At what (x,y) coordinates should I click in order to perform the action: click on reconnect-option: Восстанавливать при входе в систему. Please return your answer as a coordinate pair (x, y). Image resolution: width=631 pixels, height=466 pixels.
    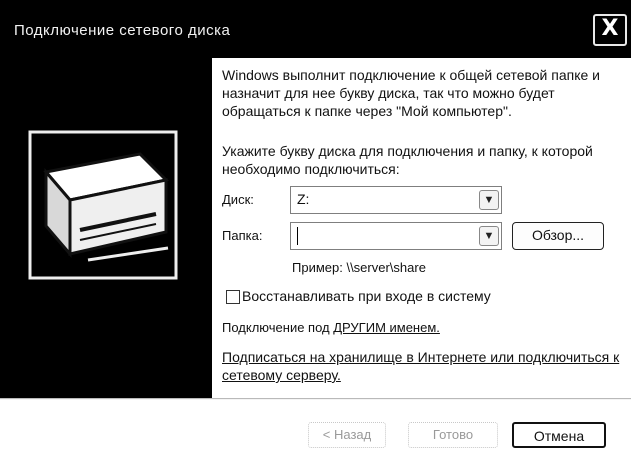
    Looking at the image, I should click on (358, 296).